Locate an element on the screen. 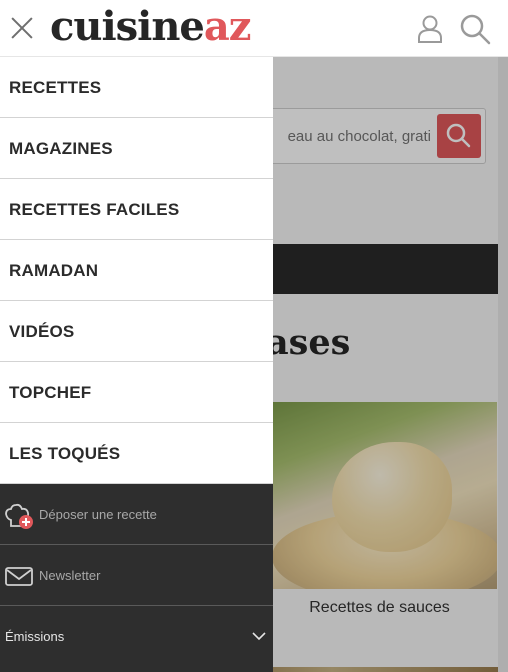 This screenshot has width=508, height=672. menu-item-recettes-faciles: RECETTES FACILES is located at coordinates (136, 209).